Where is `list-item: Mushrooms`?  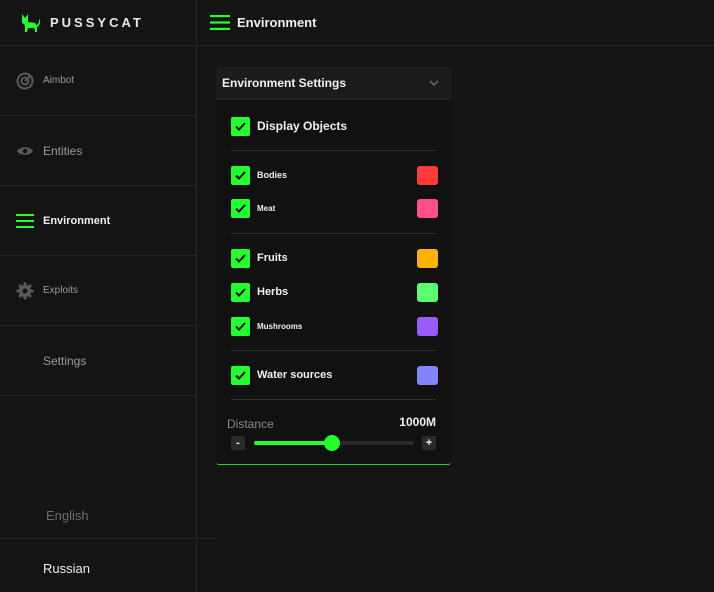 list-item: Mushrooms is located at coordinates (334, 326).